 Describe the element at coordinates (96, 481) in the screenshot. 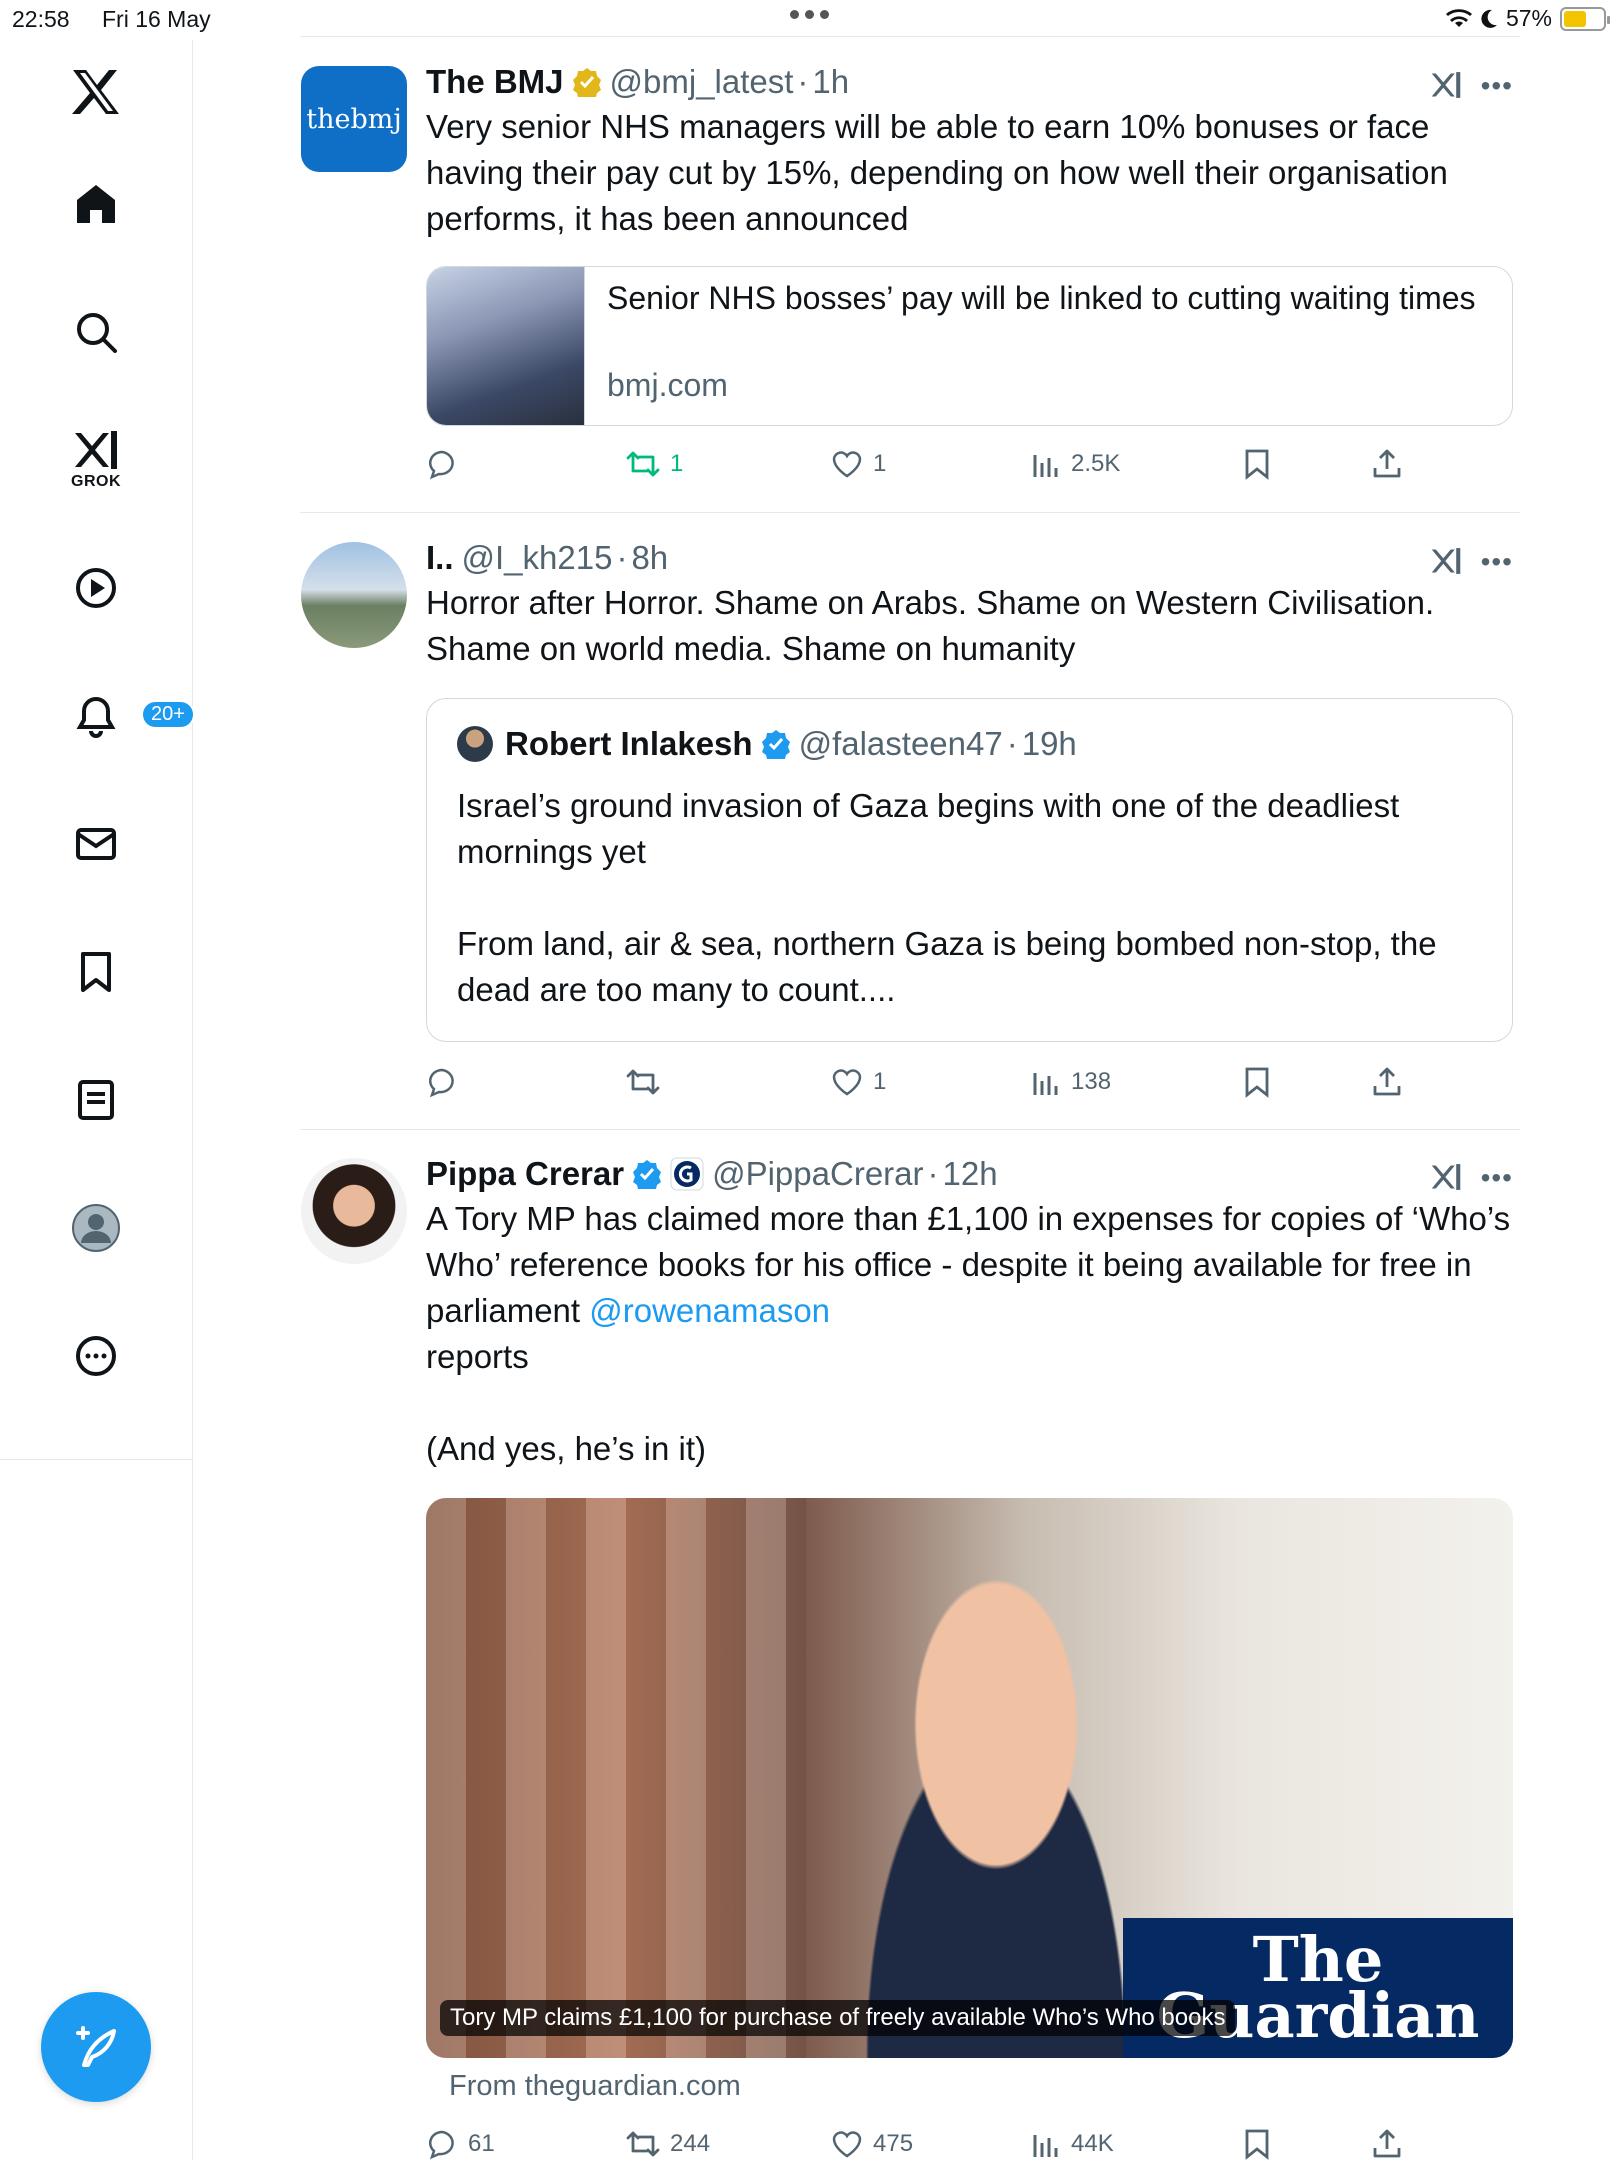

I see `grok-label: GROK` at that location.